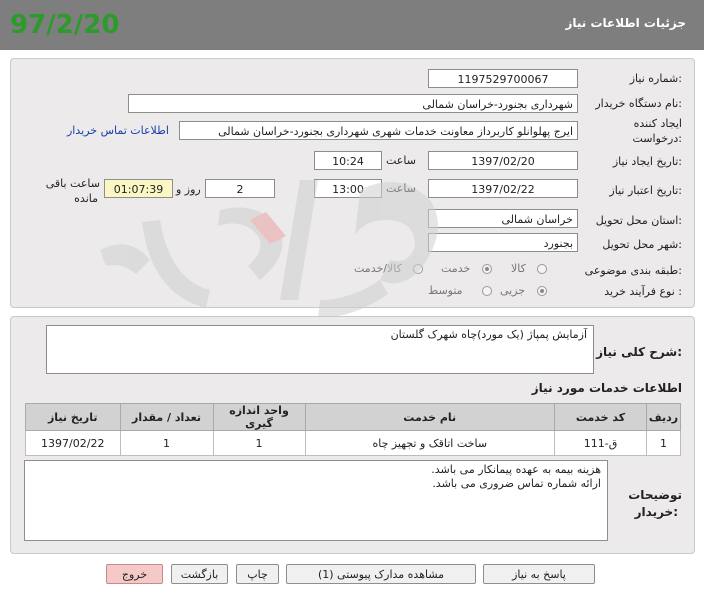 The image size is (704, 596). I want to click on remaining-time-field: 01:07:39, so click(138, 188).